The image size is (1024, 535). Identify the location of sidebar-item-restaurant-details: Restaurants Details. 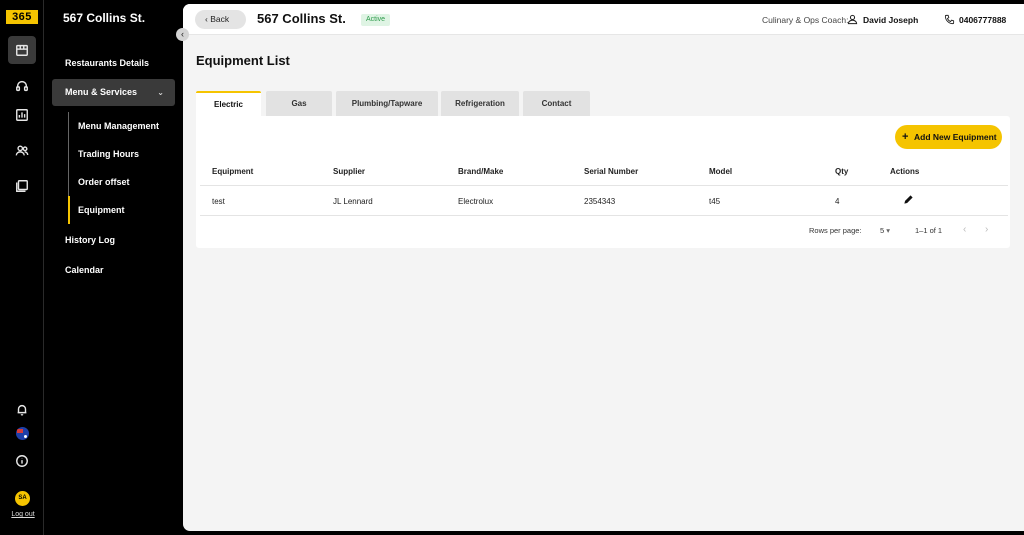
(107, 63).